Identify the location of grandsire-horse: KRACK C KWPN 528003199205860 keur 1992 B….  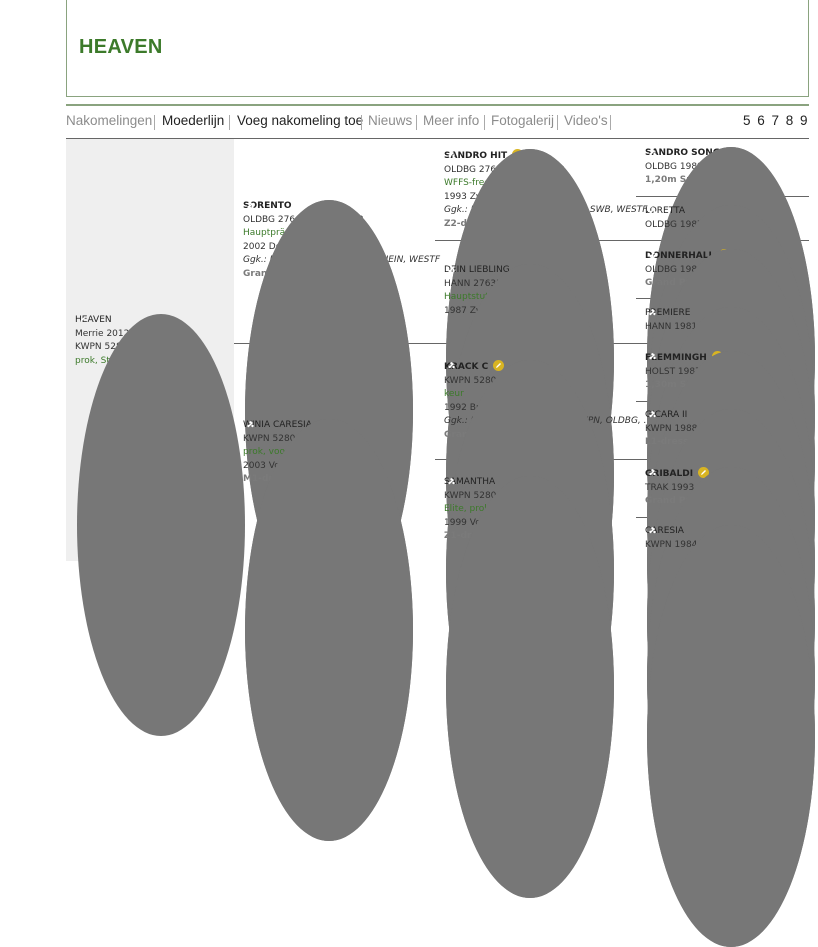
(548, 571).